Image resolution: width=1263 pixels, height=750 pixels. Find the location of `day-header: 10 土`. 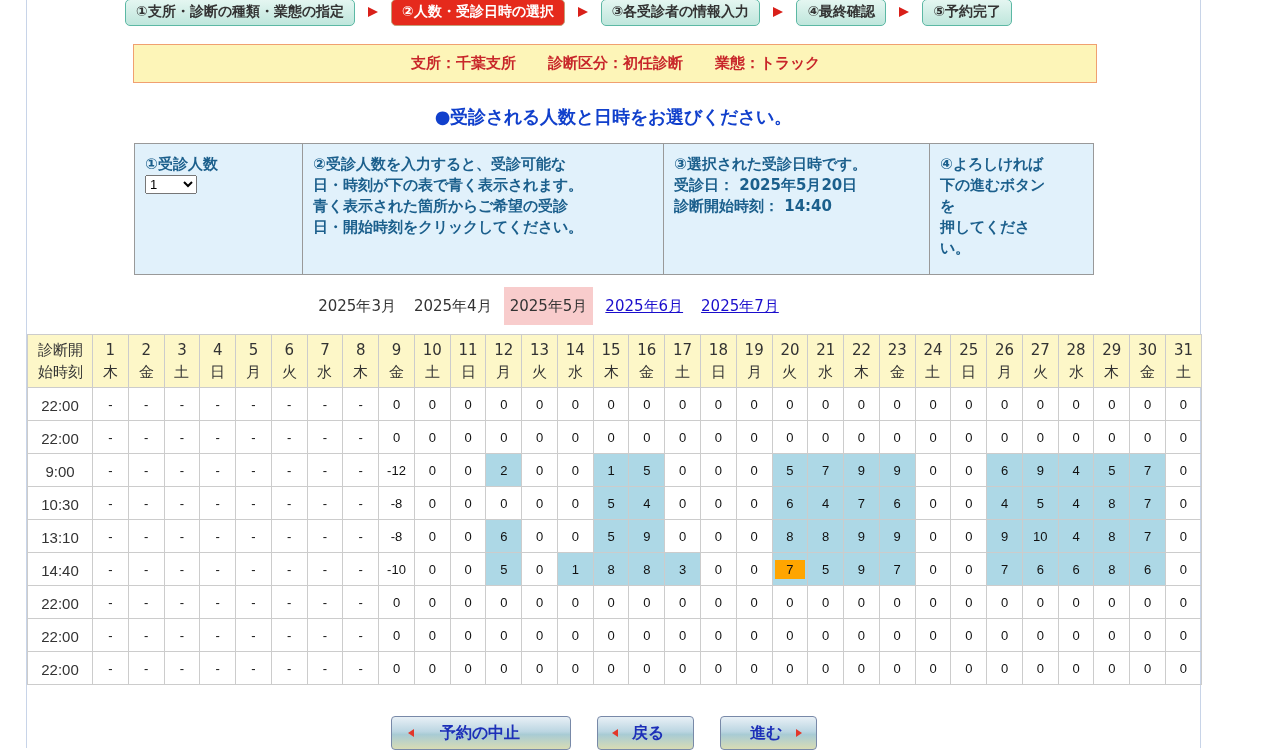

day-header: 10 土 is located at coordinates (432, 361).